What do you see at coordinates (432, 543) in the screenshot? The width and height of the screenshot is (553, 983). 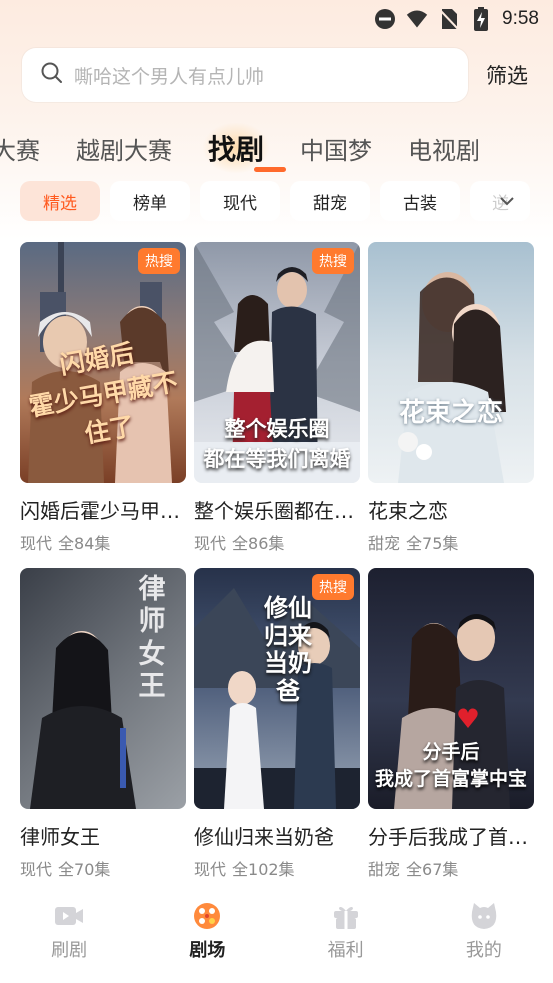 I see `drama-episodes: 全75集` at bounding box center [432, 543].